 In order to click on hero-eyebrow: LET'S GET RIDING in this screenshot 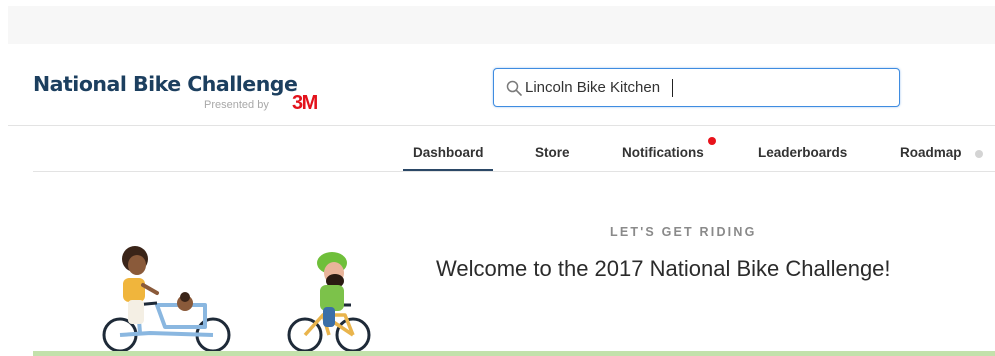, I will do `click(683, 232)`.